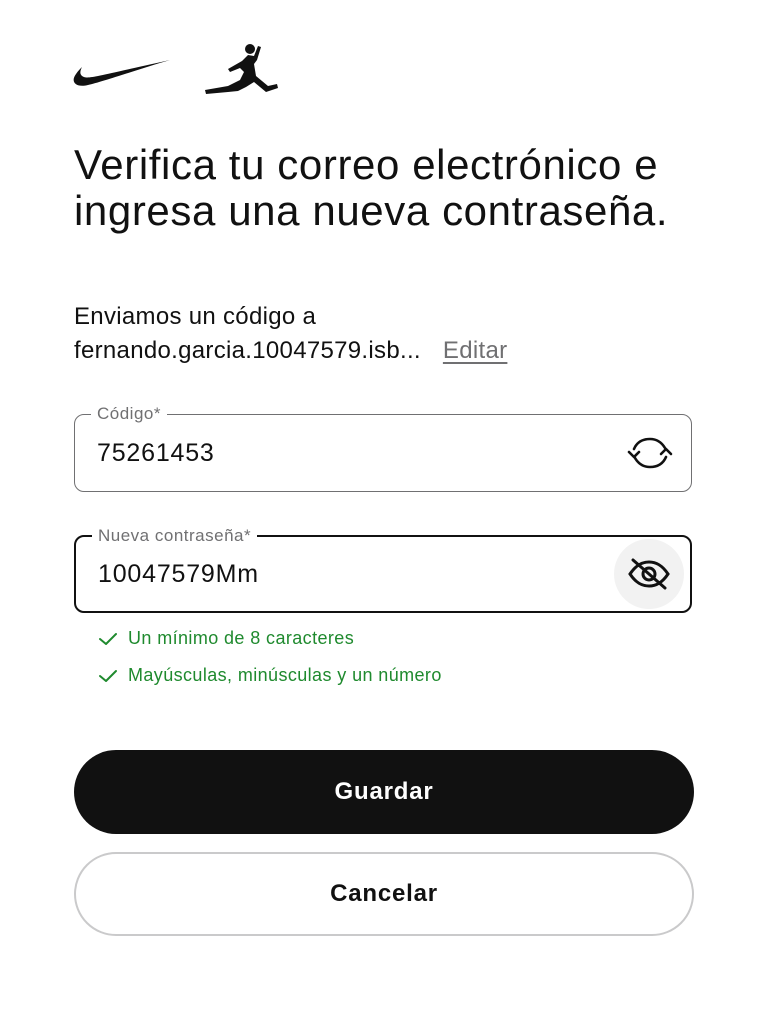 Image resolution: width=768 pixels, height=1024 pixels. I want to click on requirement-case-number: Mayúsculas, minúsculas y un número, so click(270, 675).